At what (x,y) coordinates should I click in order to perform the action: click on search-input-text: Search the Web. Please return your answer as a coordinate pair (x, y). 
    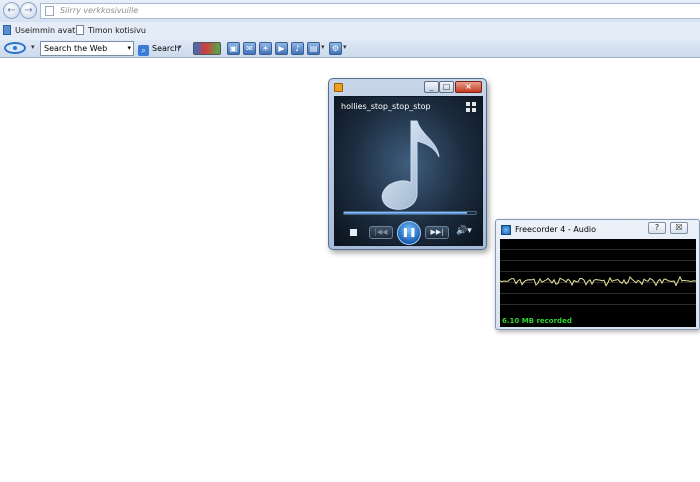
    Looking at the image, I should click on (76, 48).